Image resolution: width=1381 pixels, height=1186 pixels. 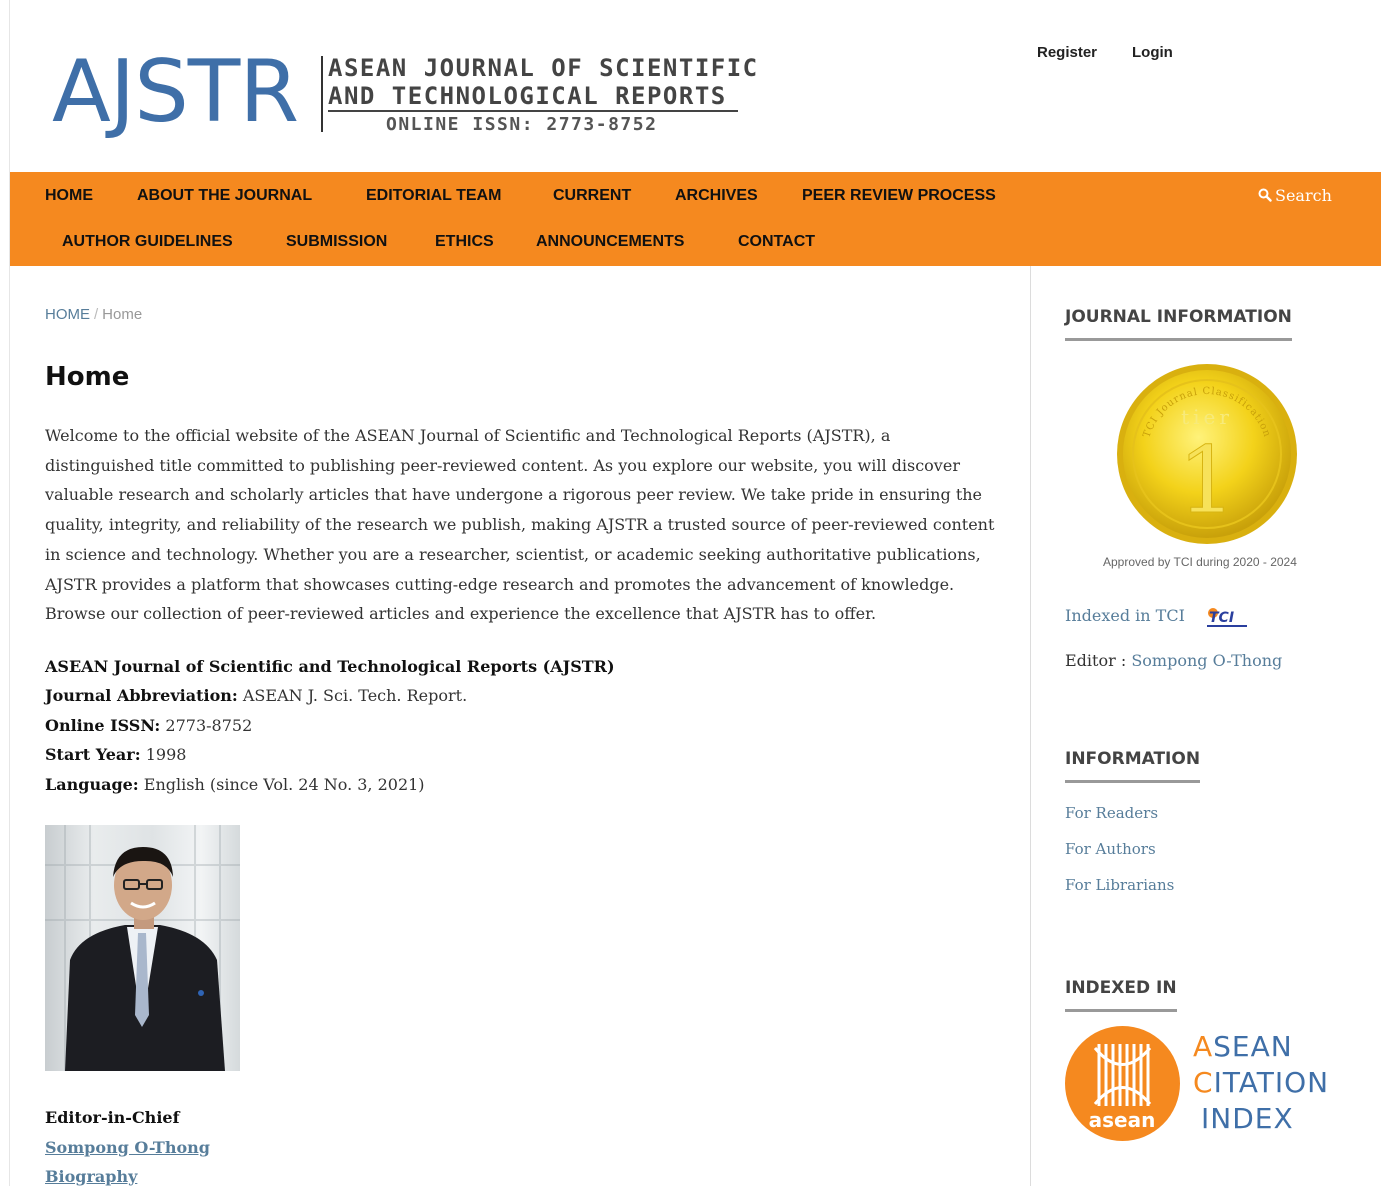 What do you see at coordinates (1178, 324) in the screenshot?
I see `journal-information-heading: JOURNAL INFORMATION` at bounding box center [1178, 324].